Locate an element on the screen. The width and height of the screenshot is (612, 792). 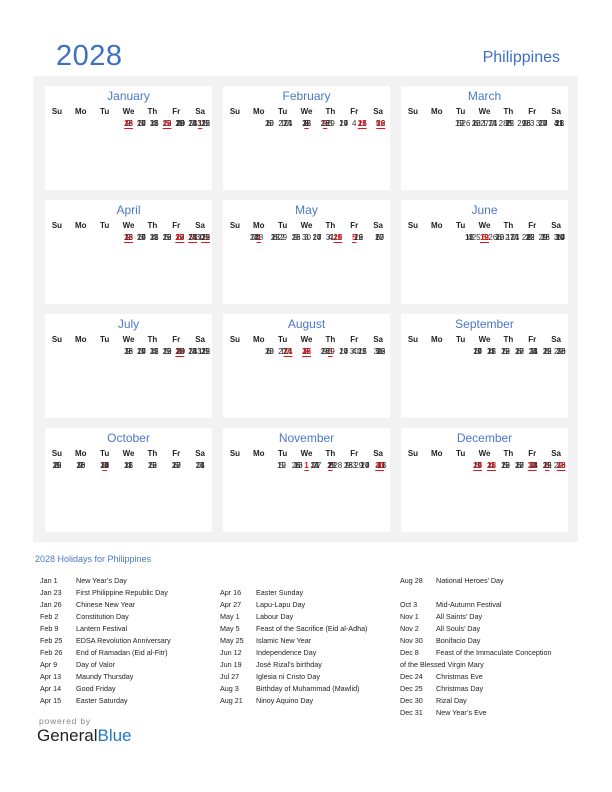
holiday-item: Dec 31 New Year’s Eve is located at coordinates (475, 713).